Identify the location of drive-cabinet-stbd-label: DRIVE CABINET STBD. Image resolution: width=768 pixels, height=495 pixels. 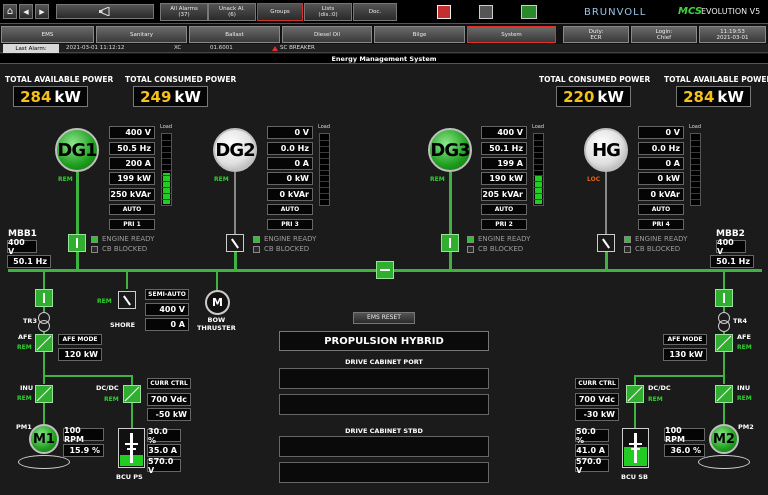
(384, 431).